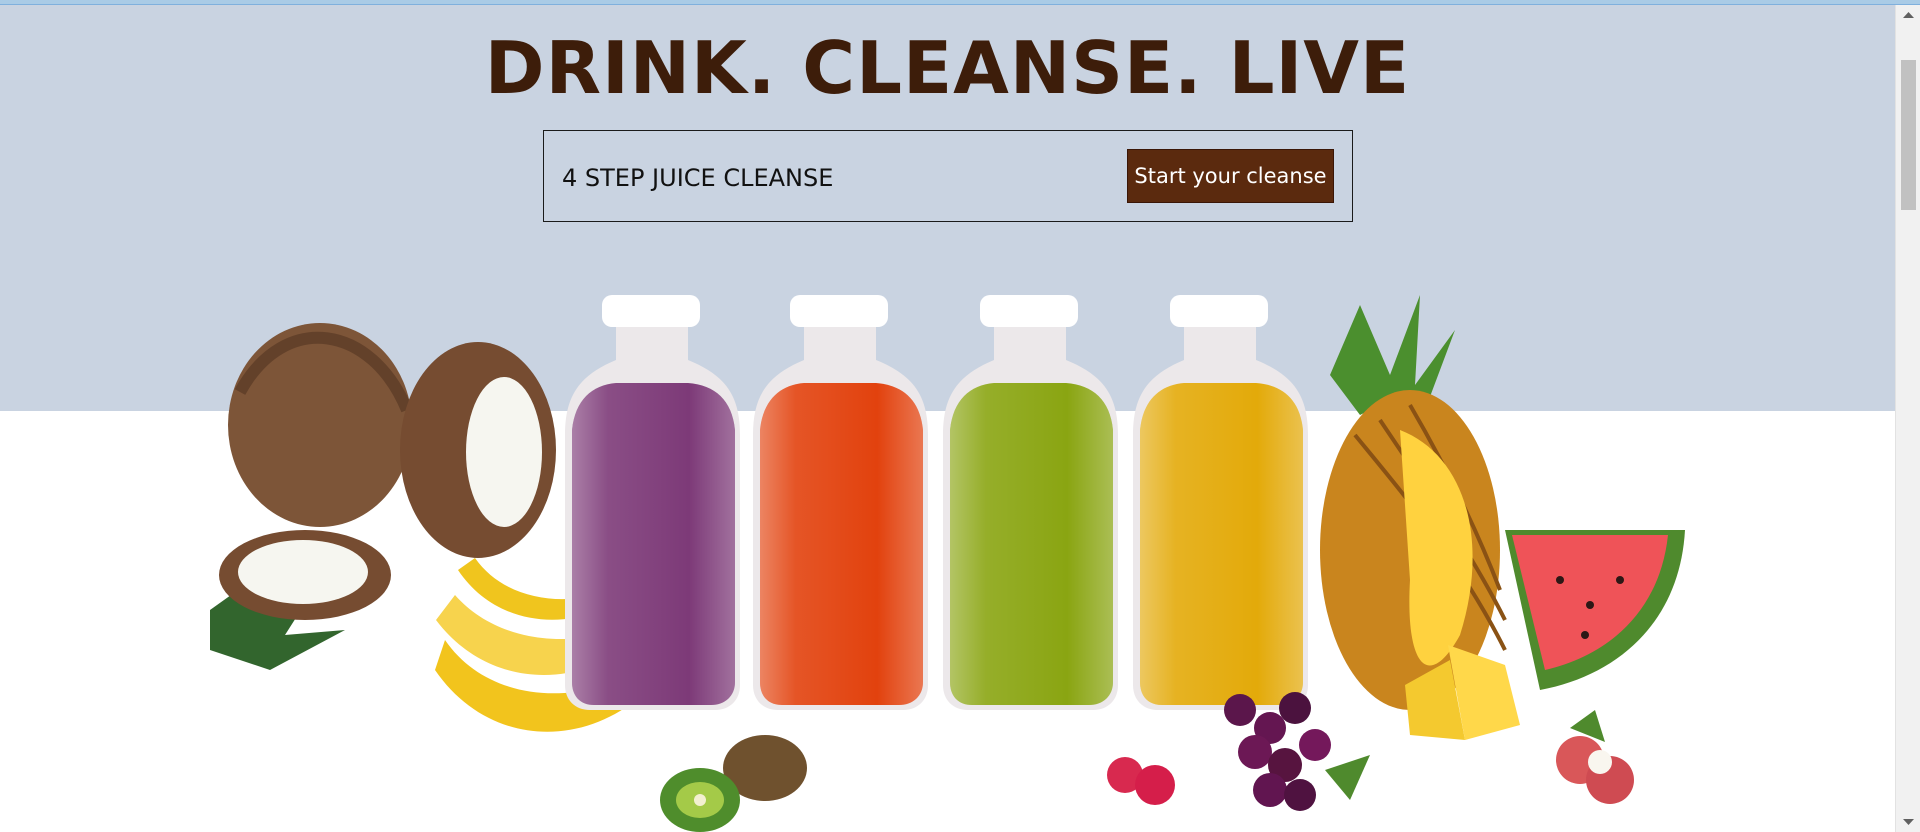 The image size is (1920, 832). Describe the element at coordinates (1030, 502) in the screenshot. I see `green-juice-bottle` at that location.